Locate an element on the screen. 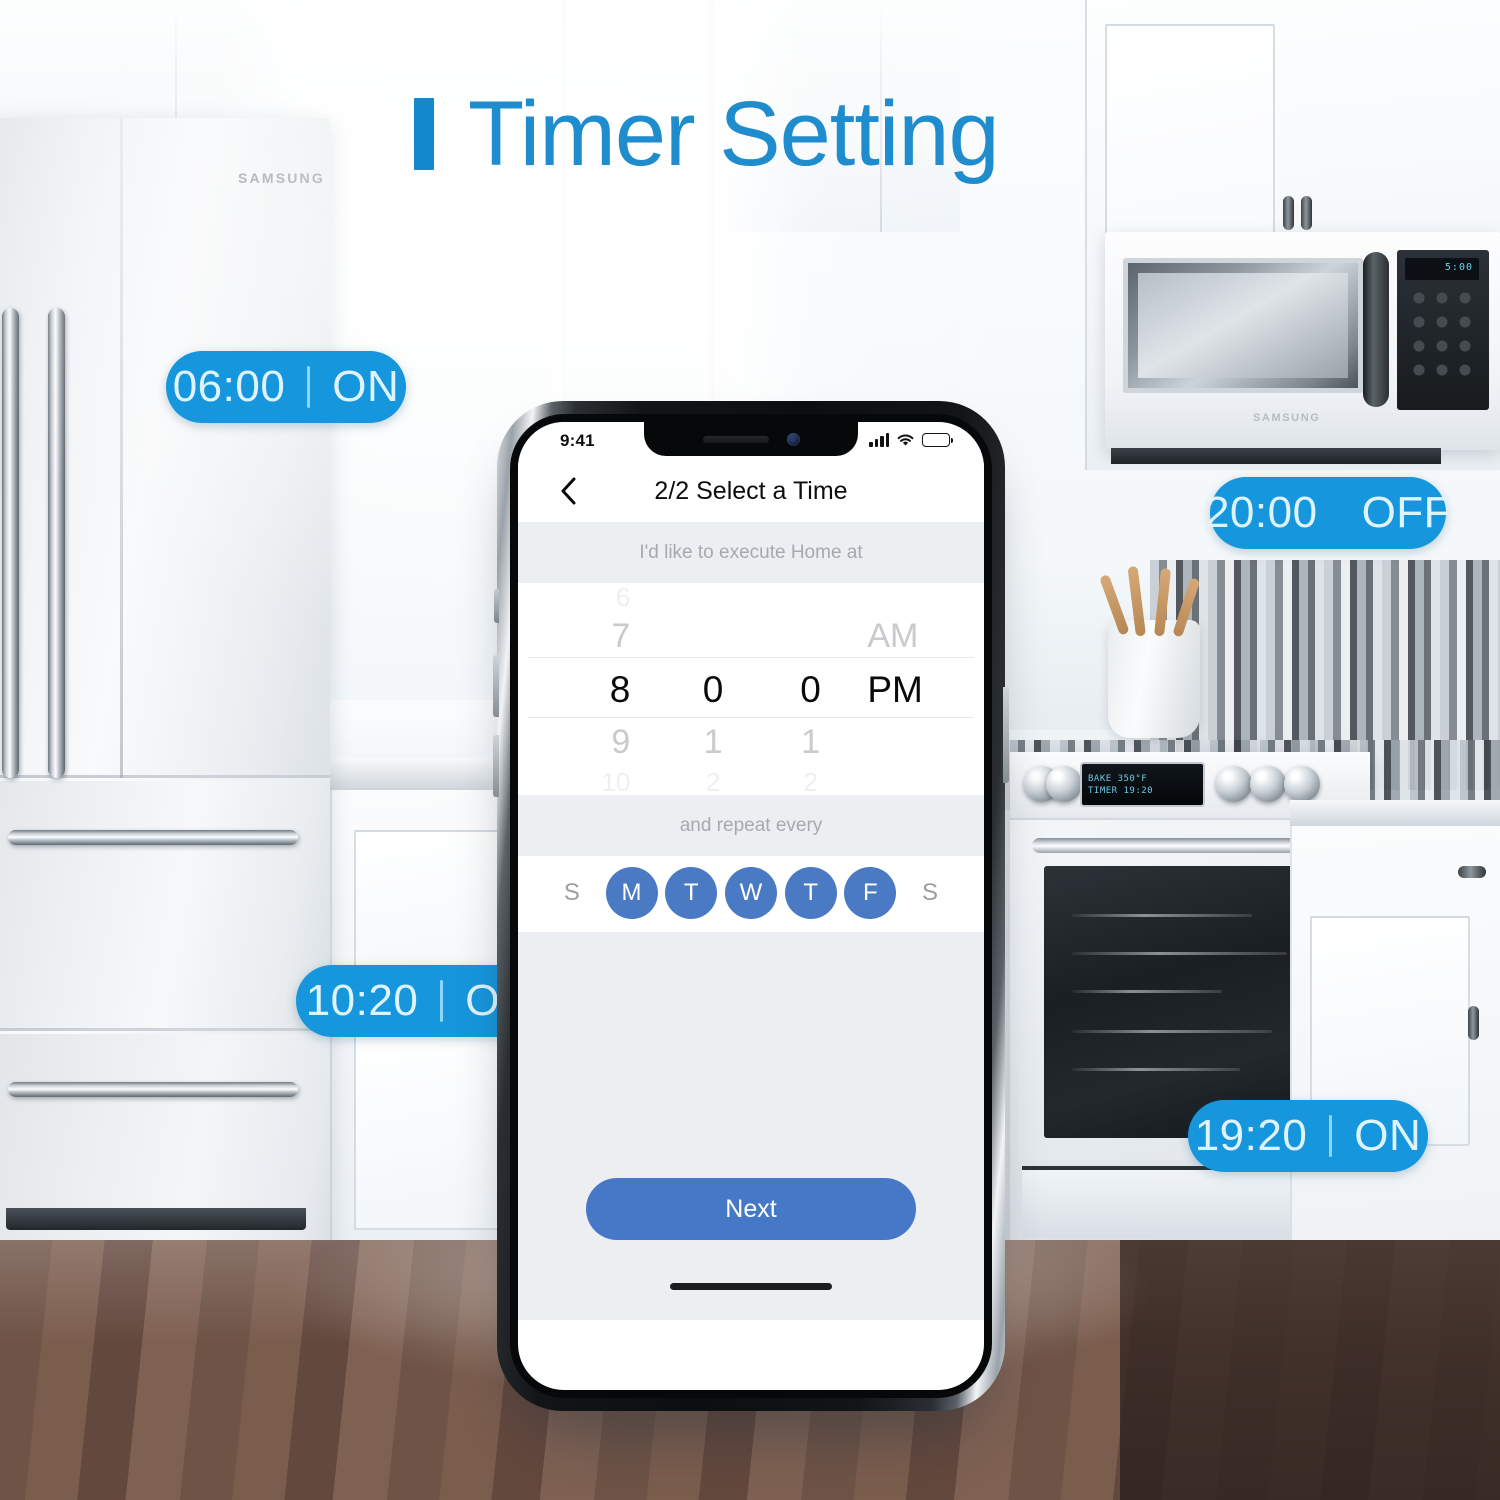  utensil-crock is located at coordinates (1154, 679).